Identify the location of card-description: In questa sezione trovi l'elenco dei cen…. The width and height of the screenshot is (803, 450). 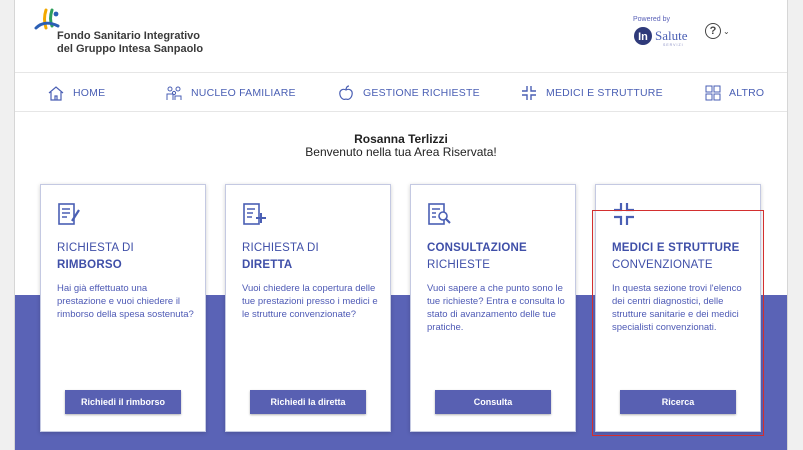
(677, 308).